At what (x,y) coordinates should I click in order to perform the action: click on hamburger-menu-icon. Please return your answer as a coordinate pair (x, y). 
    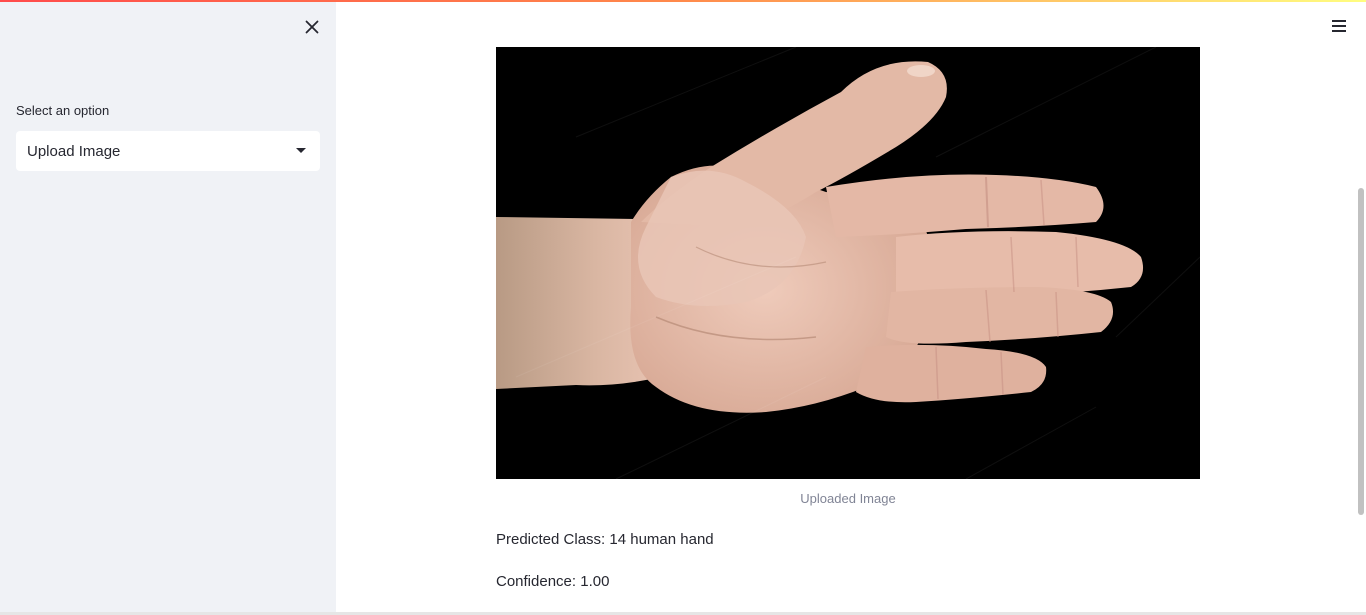
    Looking at the image, I should click on (1339, 21).